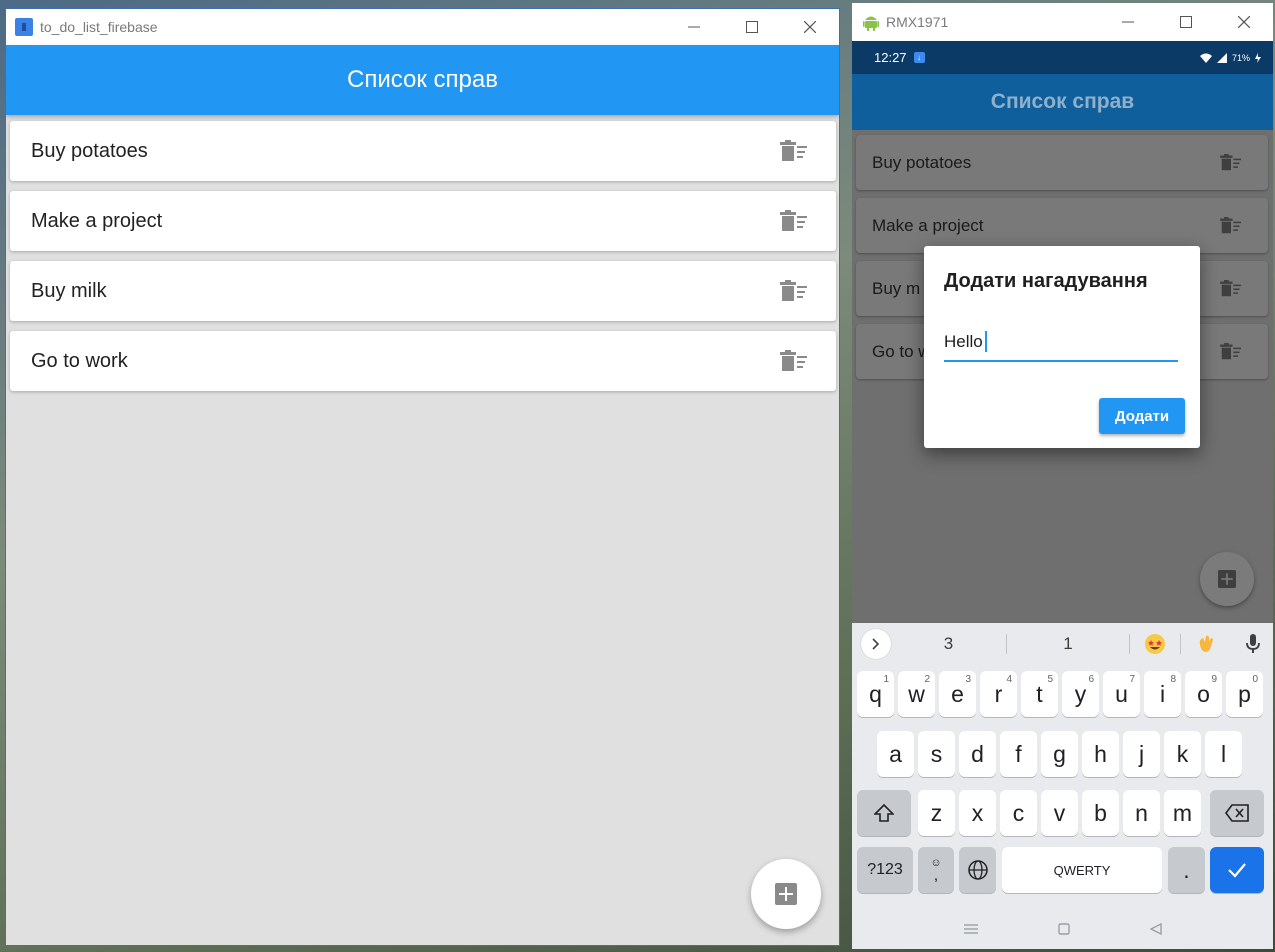  What do you see at coordinates (1100, 754) in the screenshot?
I see `key-h: h` at bounding box center [1100, 754].